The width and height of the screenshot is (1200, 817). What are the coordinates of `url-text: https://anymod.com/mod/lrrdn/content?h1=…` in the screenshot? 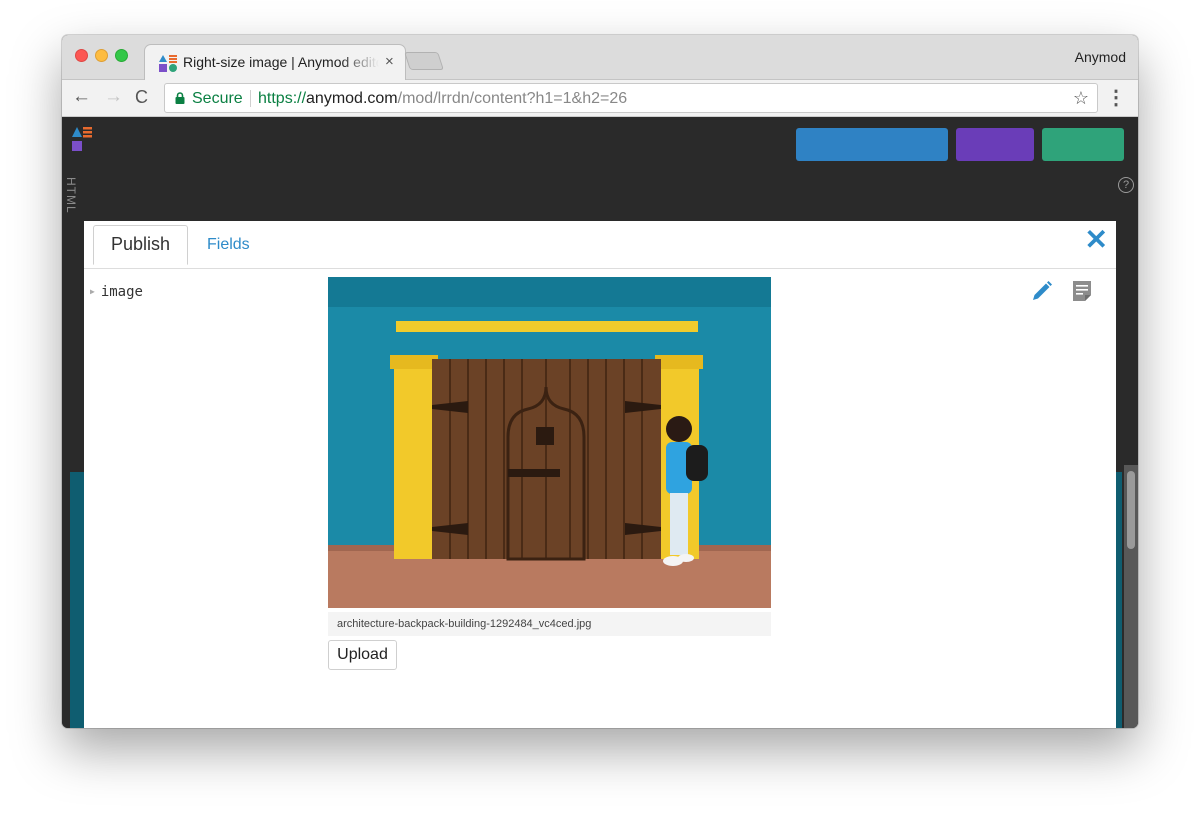 It's located at (442, 99).